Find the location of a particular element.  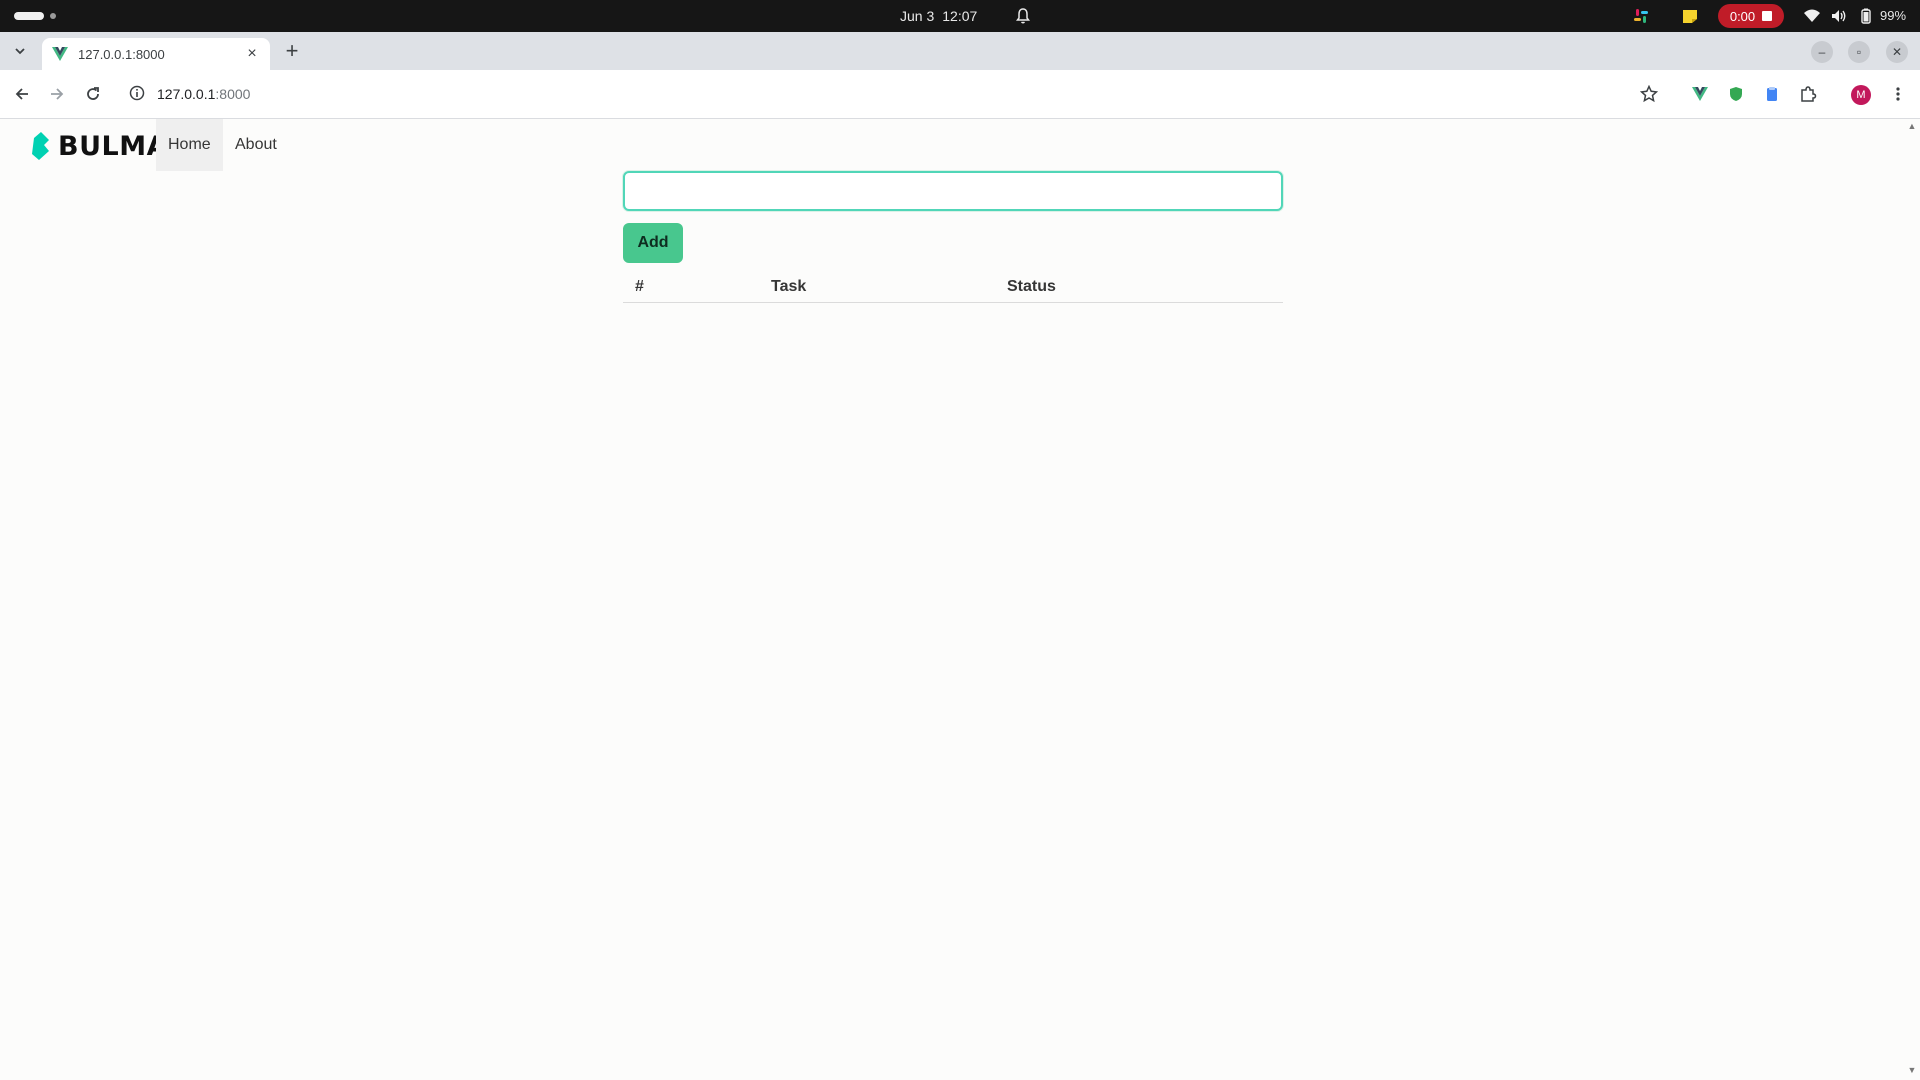

adblock-extension is located at coordinates (1736, 94).